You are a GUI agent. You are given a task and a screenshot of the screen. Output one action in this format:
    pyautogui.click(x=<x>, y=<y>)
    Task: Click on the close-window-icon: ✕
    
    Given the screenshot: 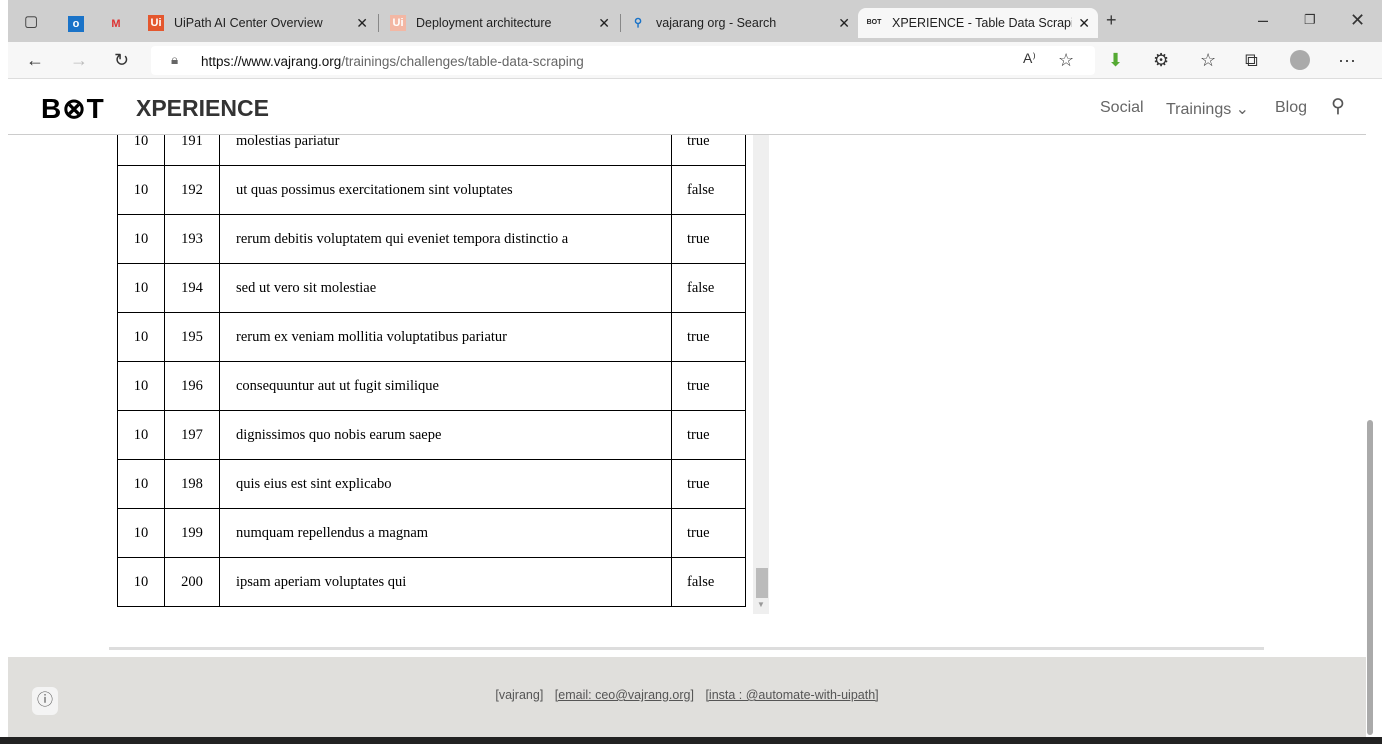 What is the action you would take?
    pyautogui.click(x=1357, y=20)
    